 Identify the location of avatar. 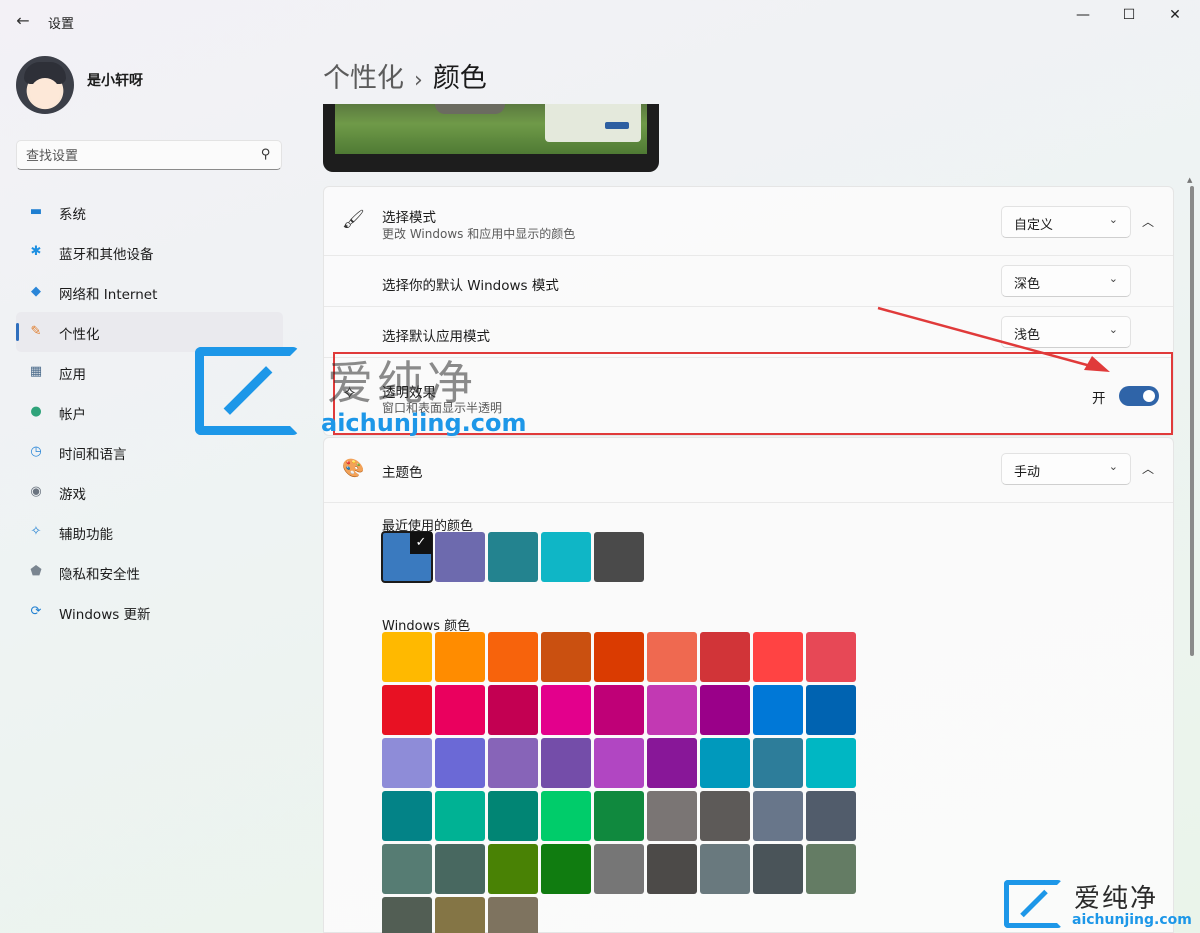
(45, 85).